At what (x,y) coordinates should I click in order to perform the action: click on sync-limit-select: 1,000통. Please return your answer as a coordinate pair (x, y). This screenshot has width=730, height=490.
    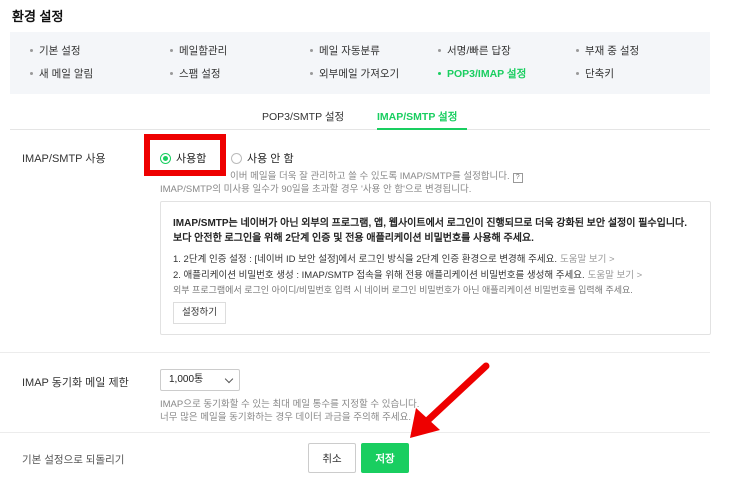
    Looking at the image, I should click on (200, 380).